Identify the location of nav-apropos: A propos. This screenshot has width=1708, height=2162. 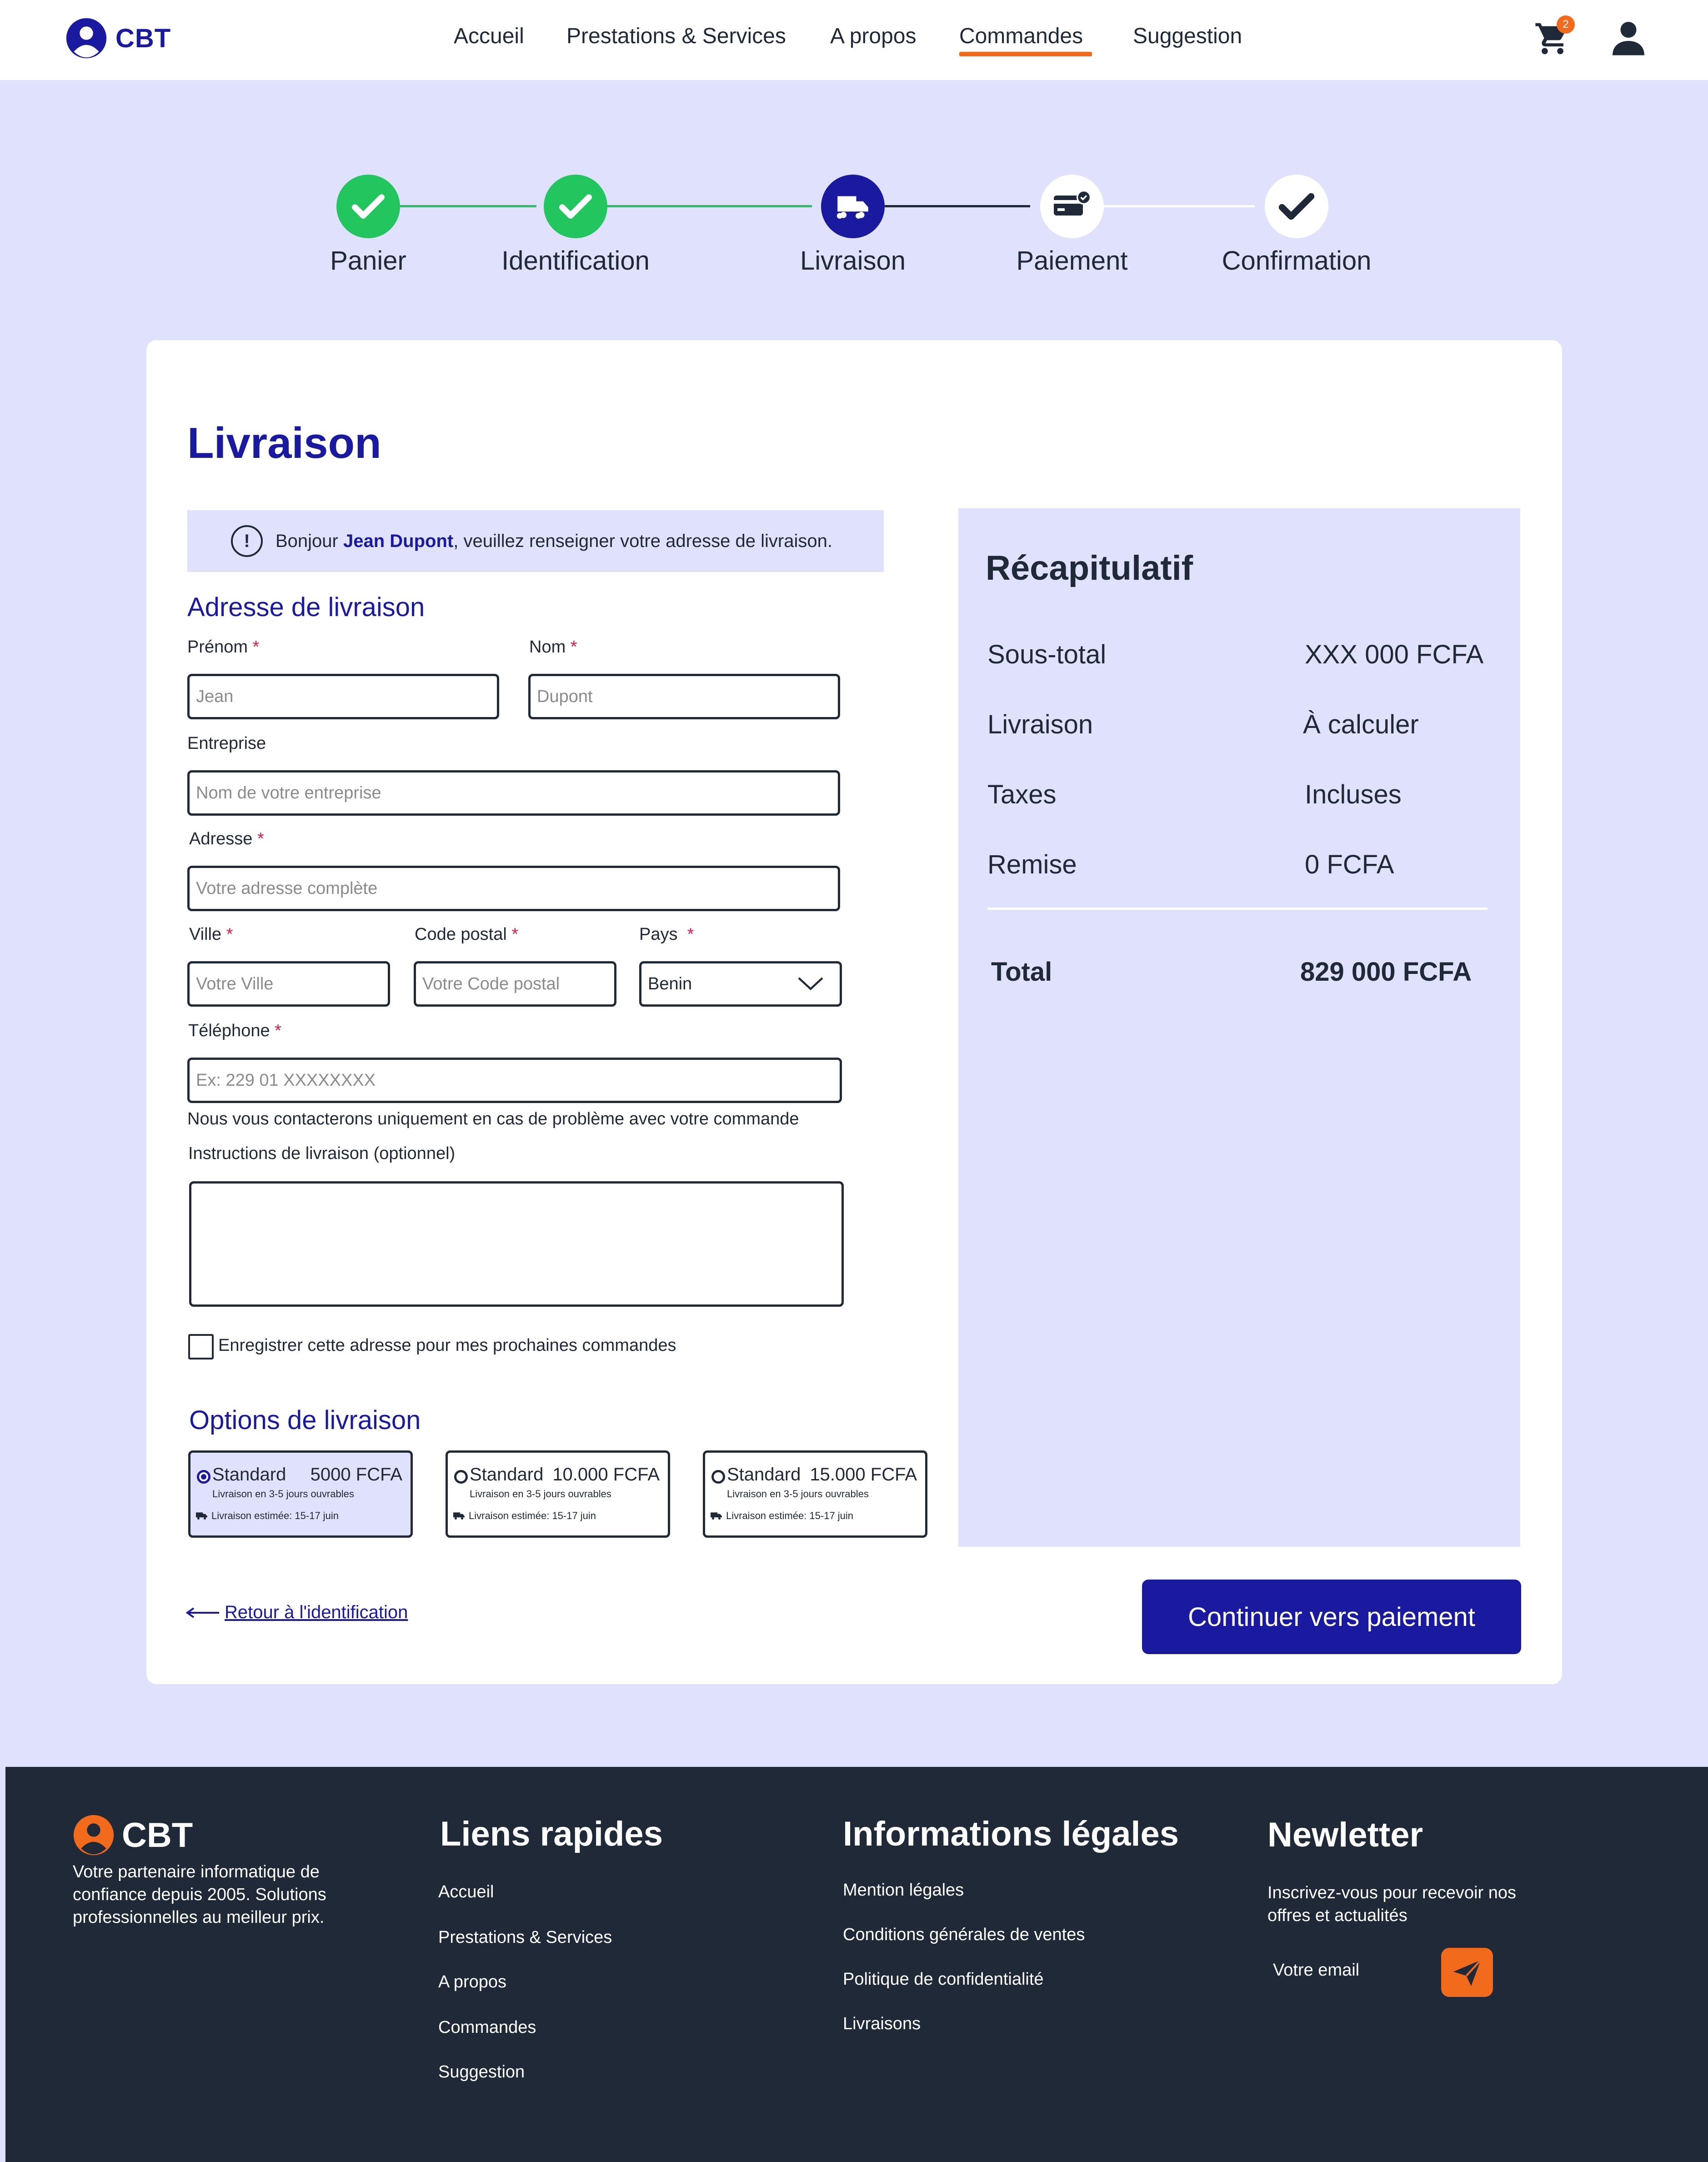
(873, 36).